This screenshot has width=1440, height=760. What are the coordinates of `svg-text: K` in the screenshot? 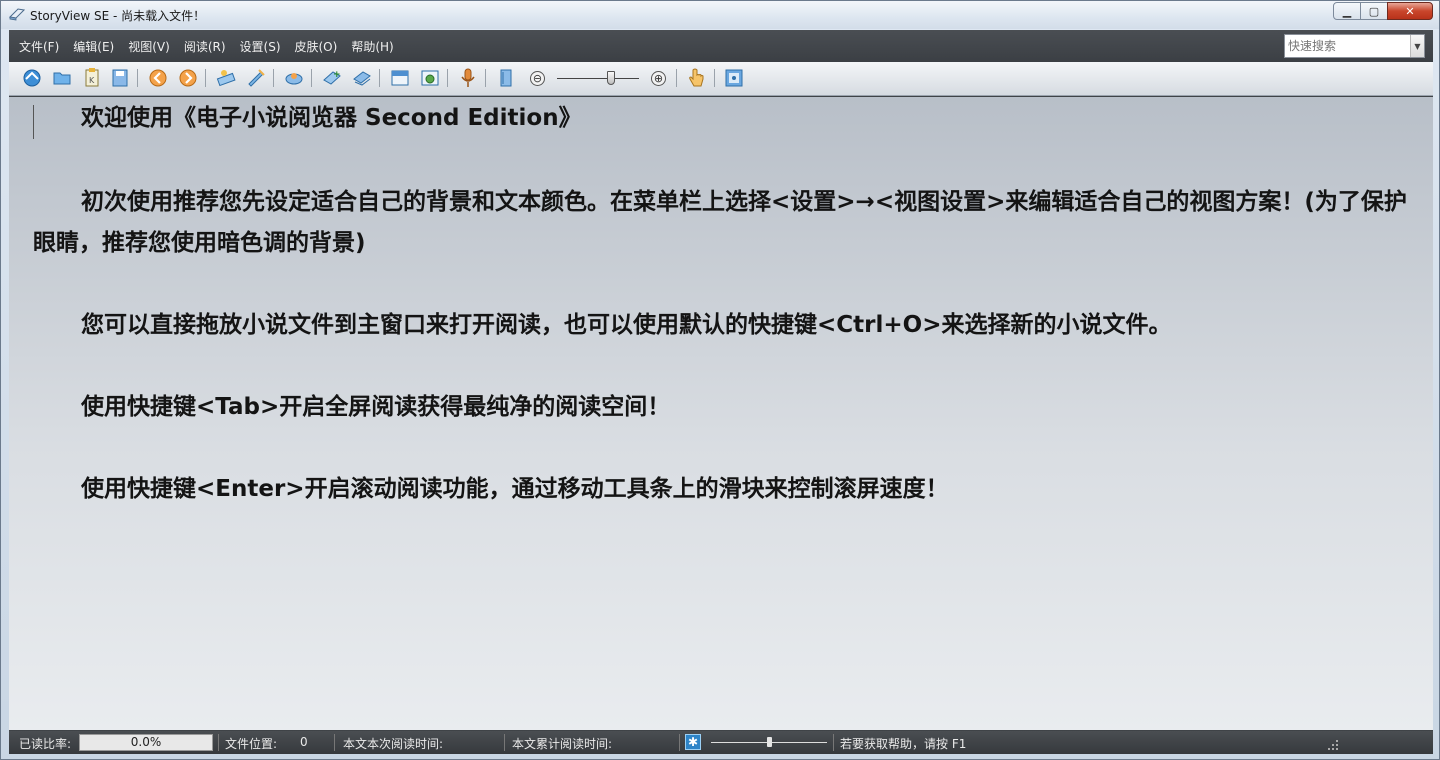 It's located at (92, 80).